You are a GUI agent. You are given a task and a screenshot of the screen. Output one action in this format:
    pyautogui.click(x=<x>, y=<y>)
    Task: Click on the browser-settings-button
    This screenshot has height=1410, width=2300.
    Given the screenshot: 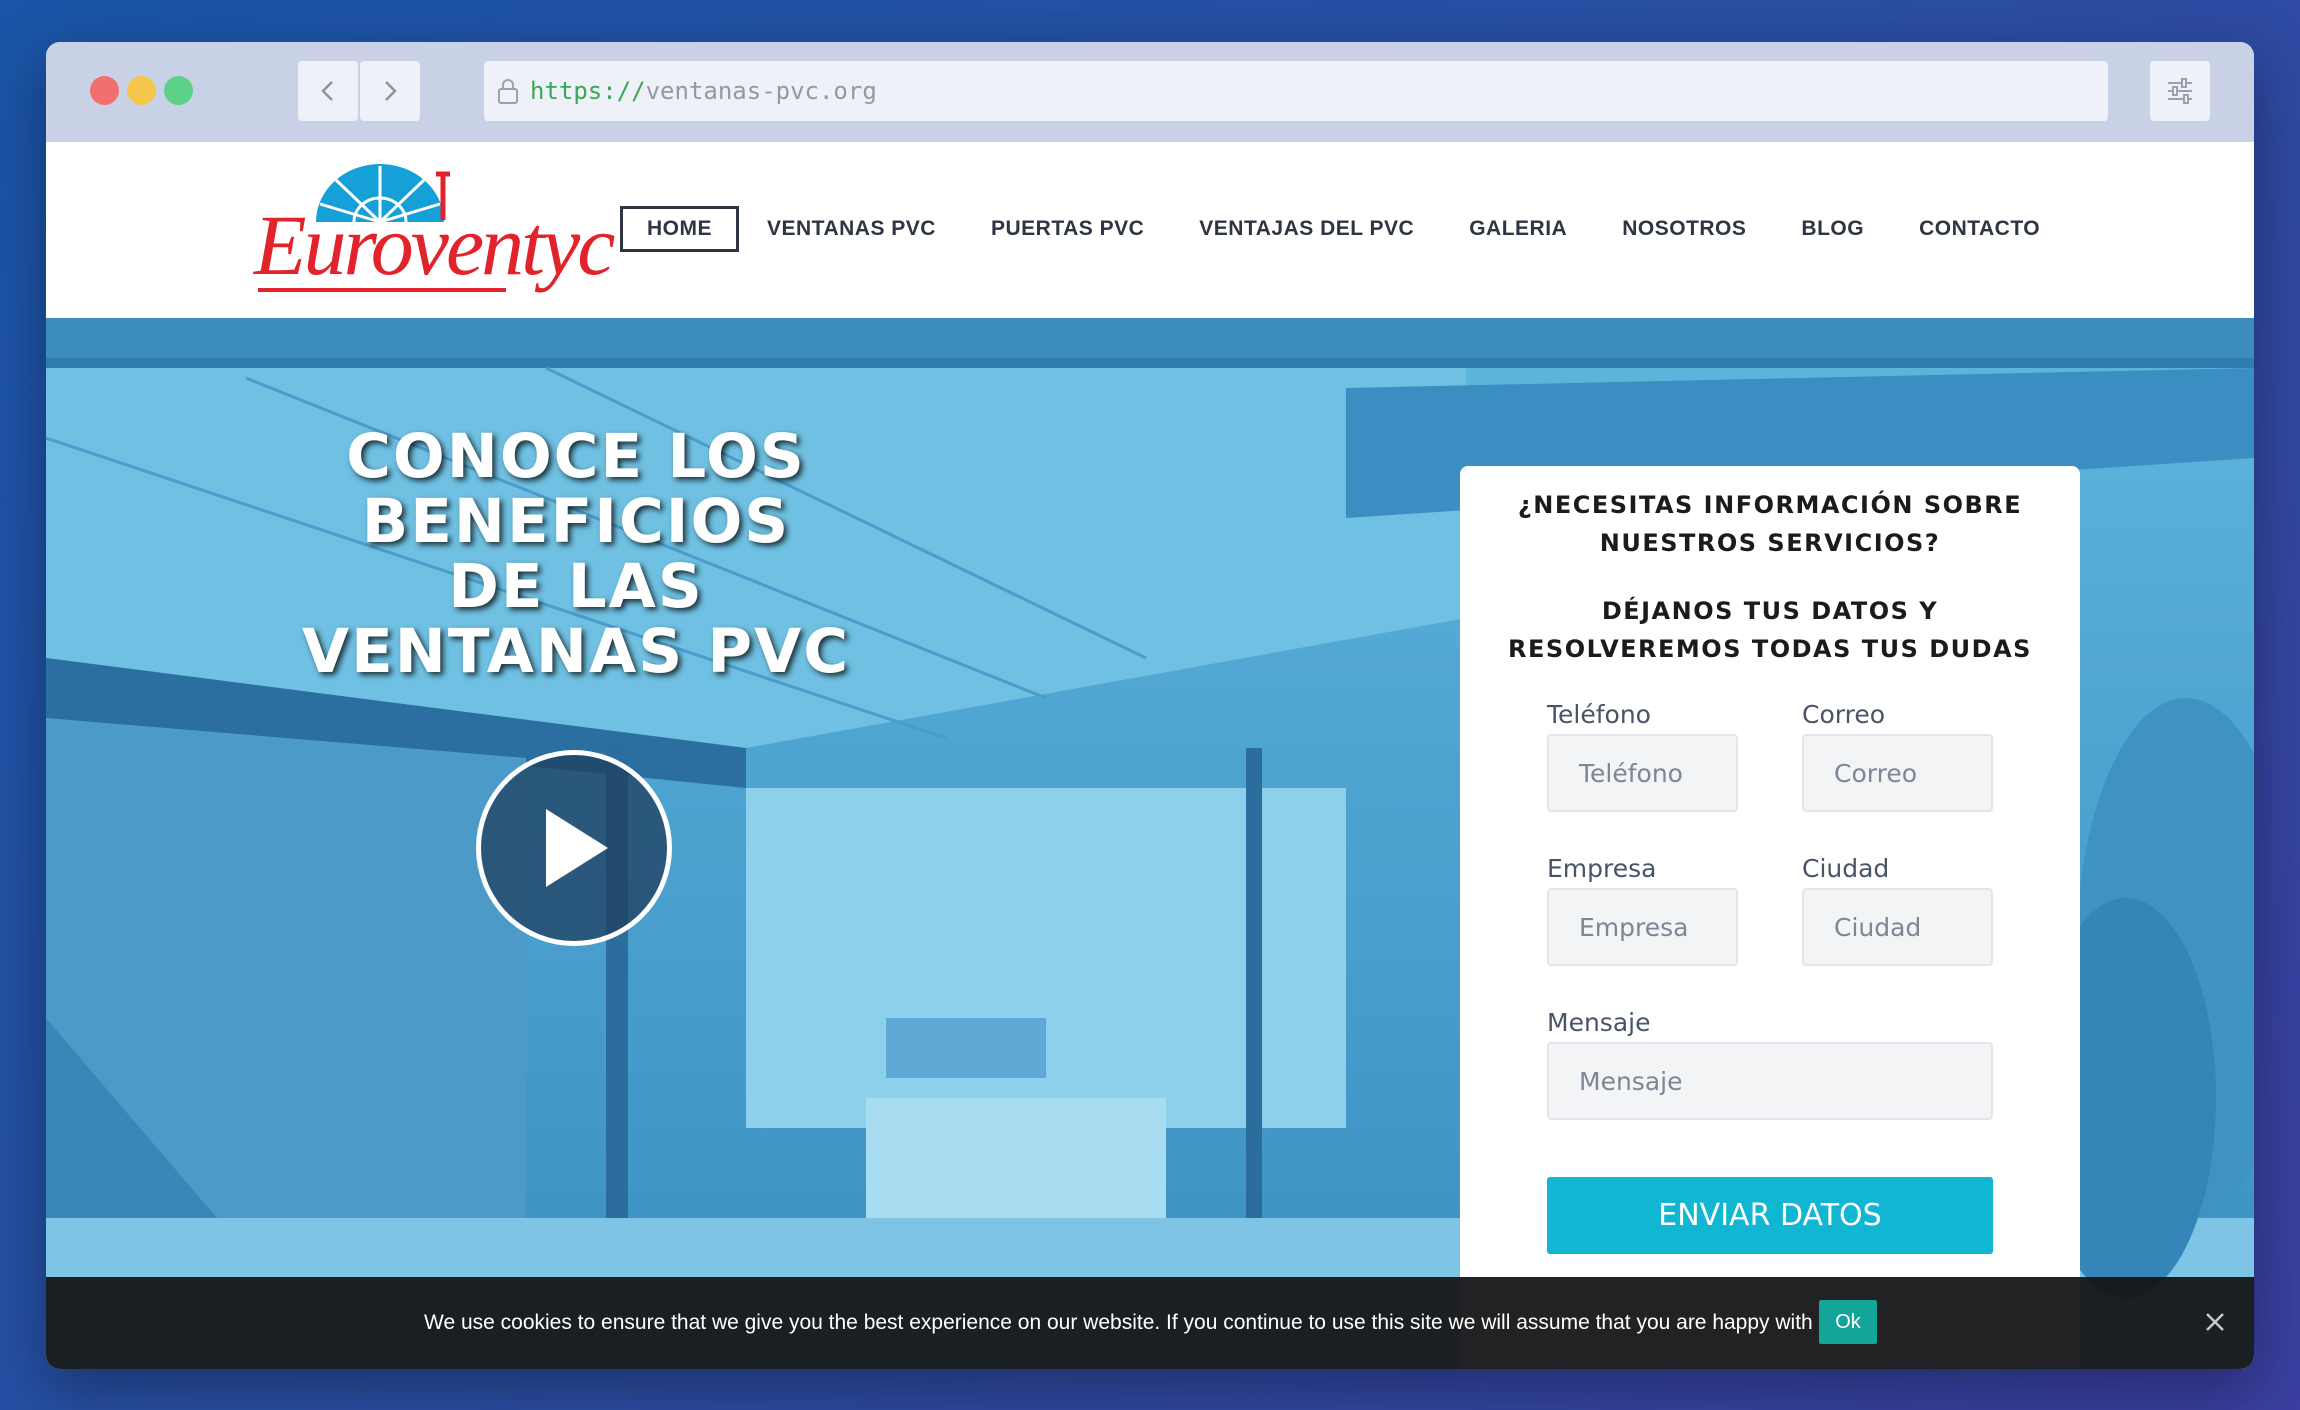 What is the action you would take?
    pyautogui.click(x=2180, y=91)
    